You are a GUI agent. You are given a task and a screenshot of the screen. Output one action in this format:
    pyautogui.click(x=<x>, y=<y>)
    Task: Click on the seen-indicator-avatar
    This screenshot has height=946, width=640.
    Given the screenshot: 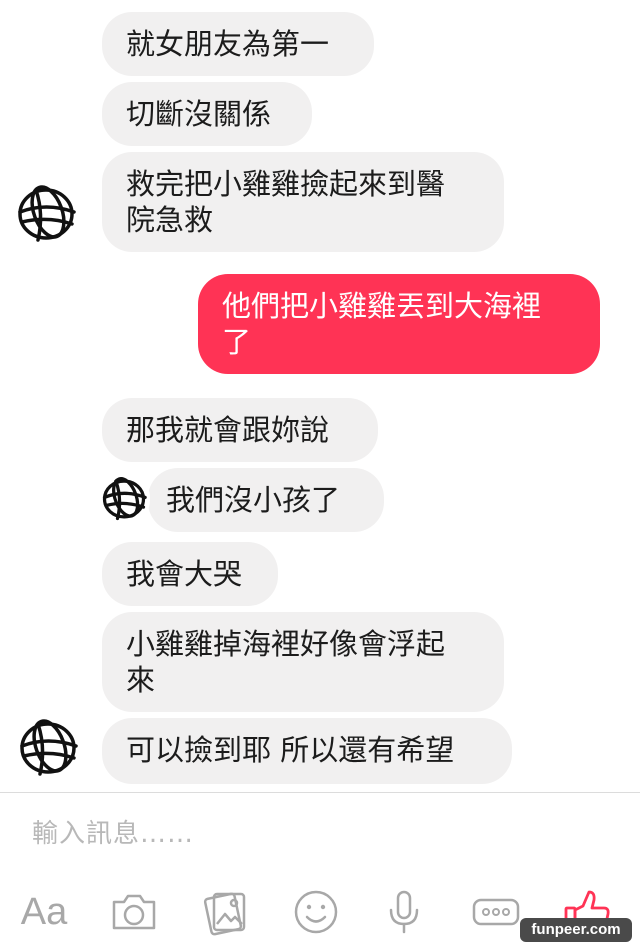 What is the action you would take?
    pyautogui.click(x=124, y=499)
    